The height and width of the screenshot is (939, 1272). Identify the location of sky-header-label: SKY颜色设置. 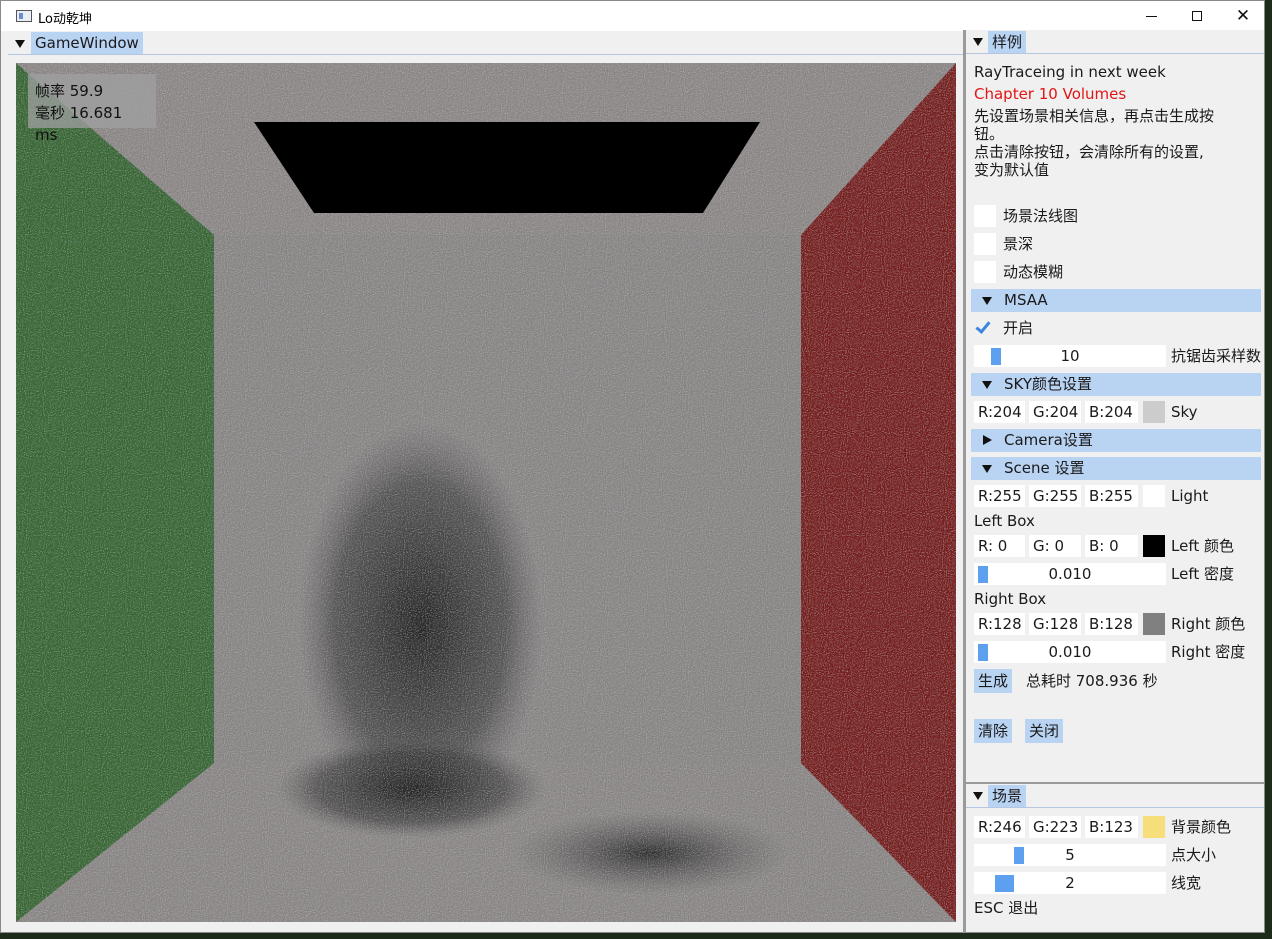
(1048, 384).